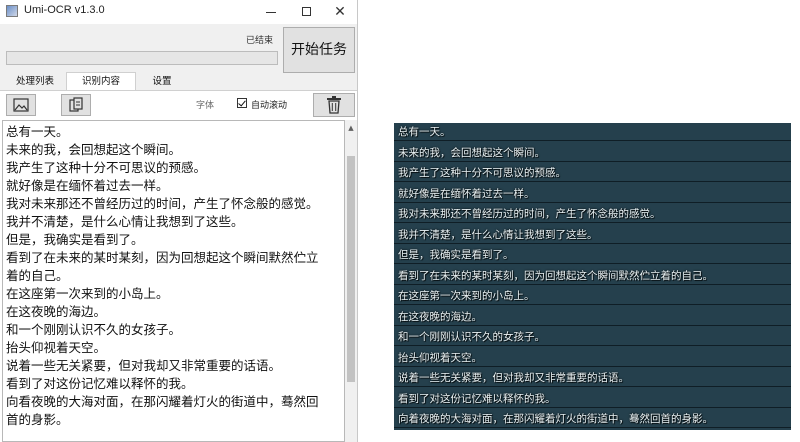 This screenshot has width=800, height=442. Describe the element at coordinates (260, 41) in the screenshot. I see `status-label: 已结束` at that location.